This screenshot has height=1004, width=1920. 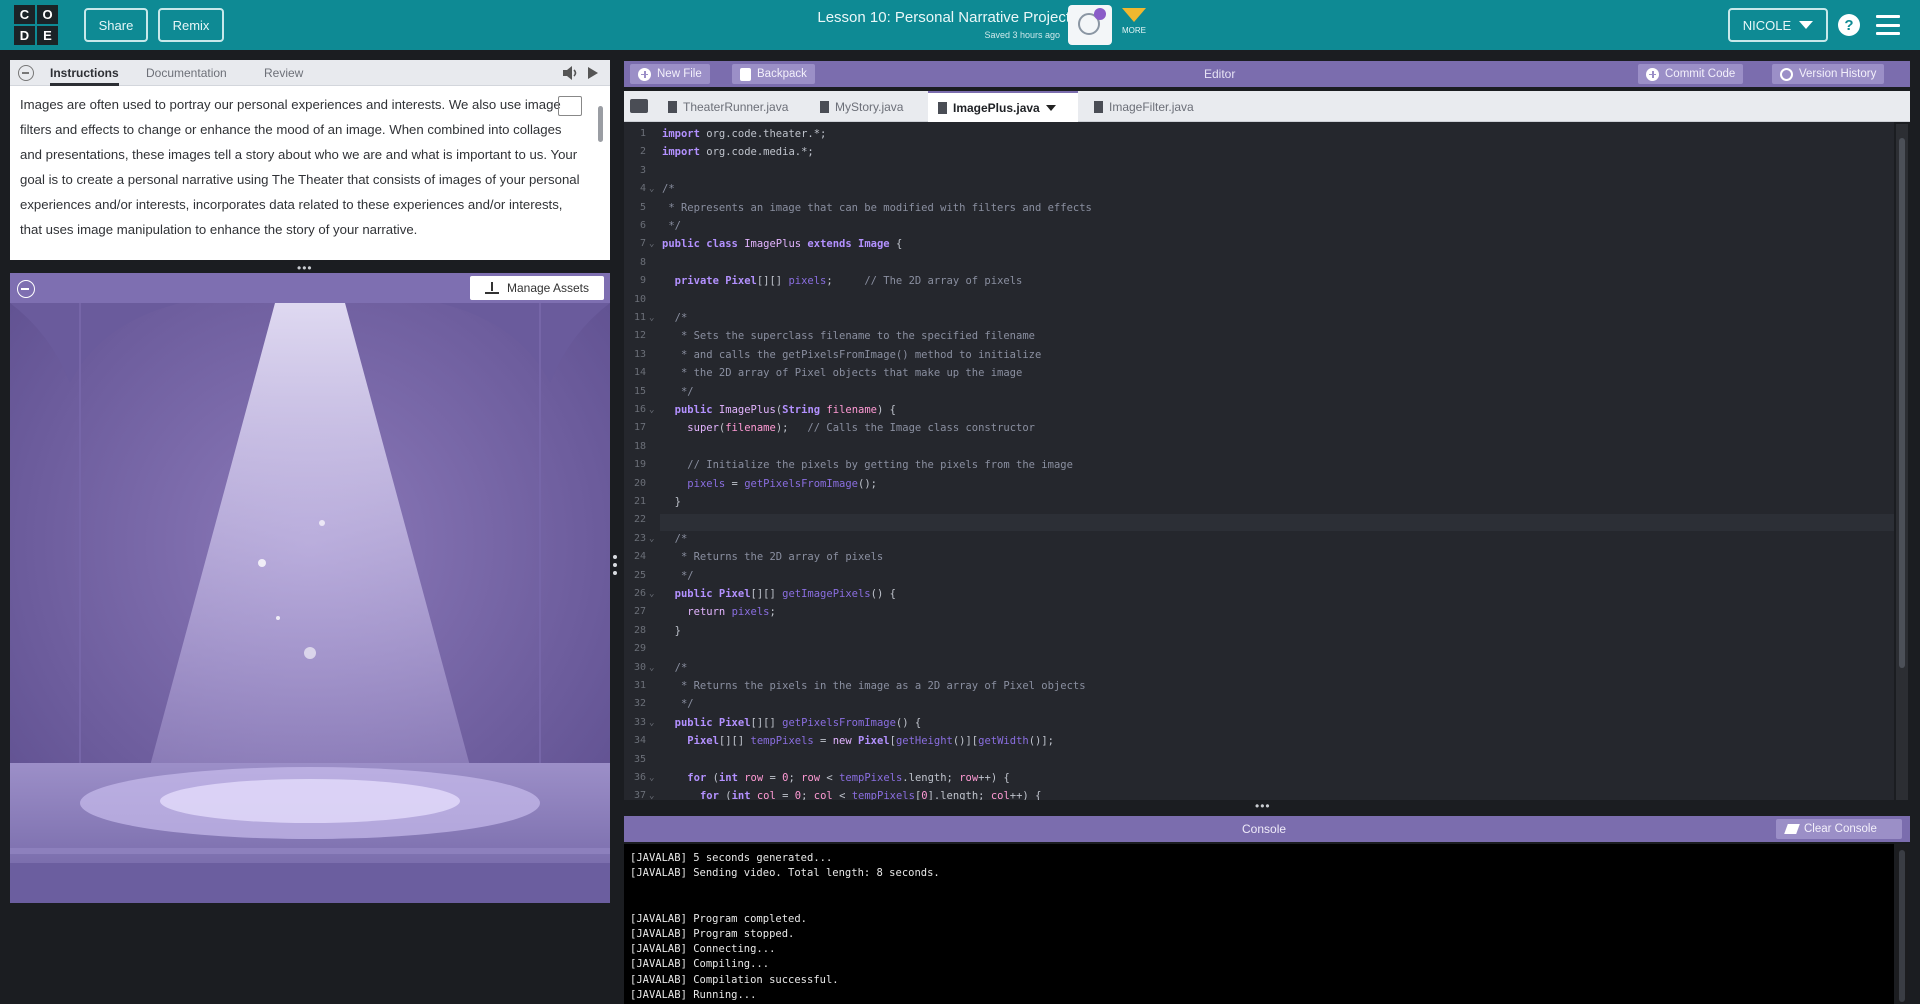 I want to click on line-number: 36, so click(x=639, y=777).